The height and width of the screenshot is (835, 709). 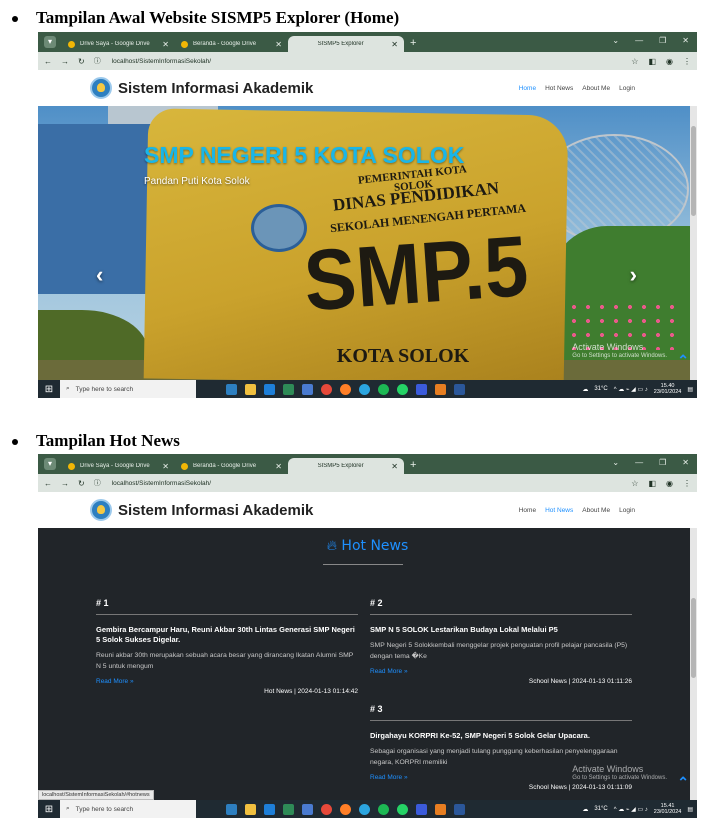 I want to click on xampp-icon, so click(x=440, y=389).